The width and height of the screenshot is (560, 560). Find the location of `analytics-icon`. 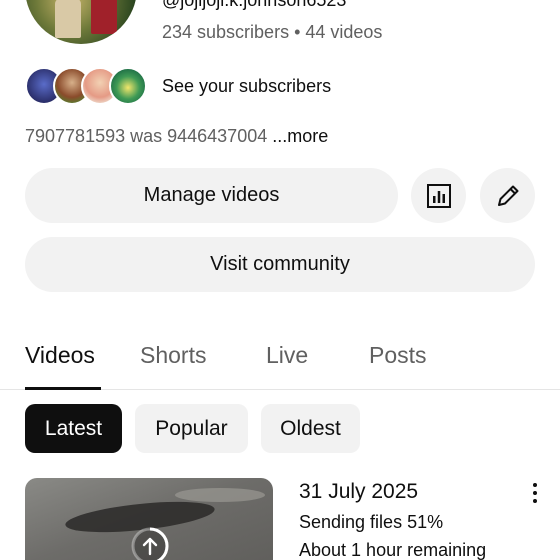

analytics-icon is located at coordinates (438, 195).